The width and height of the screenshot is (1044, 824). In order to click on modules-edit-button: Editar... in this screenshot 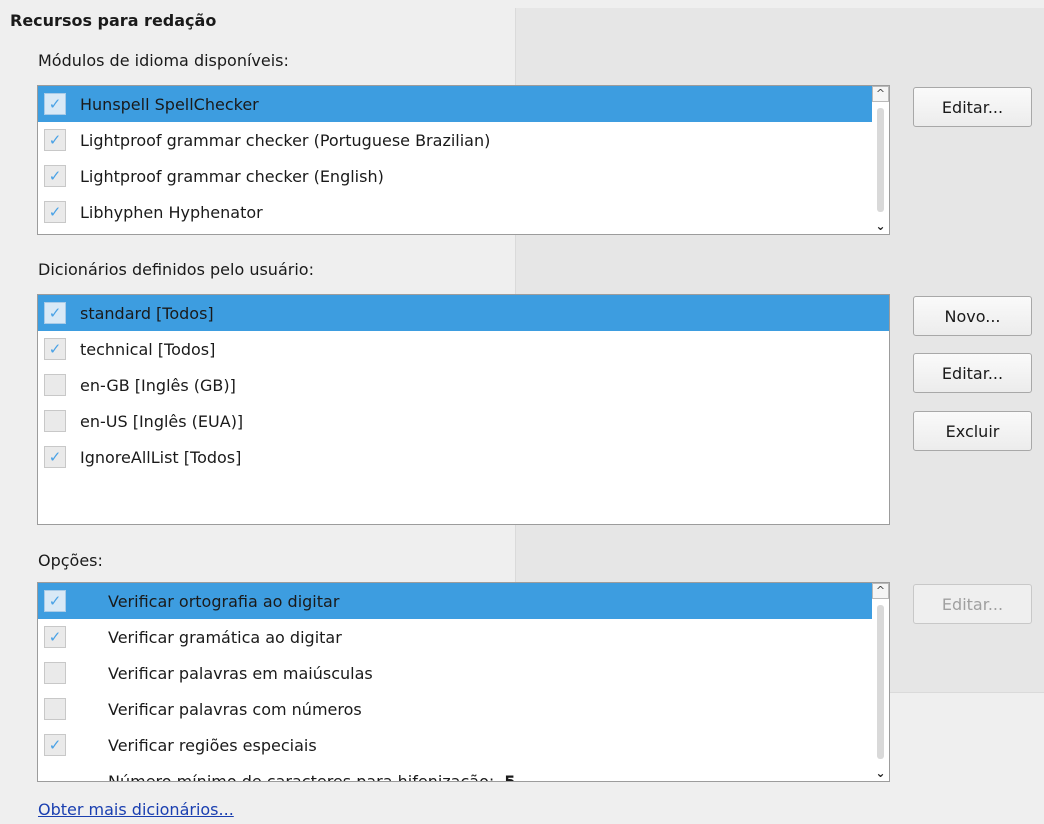, I will do `click(972, 107)`.